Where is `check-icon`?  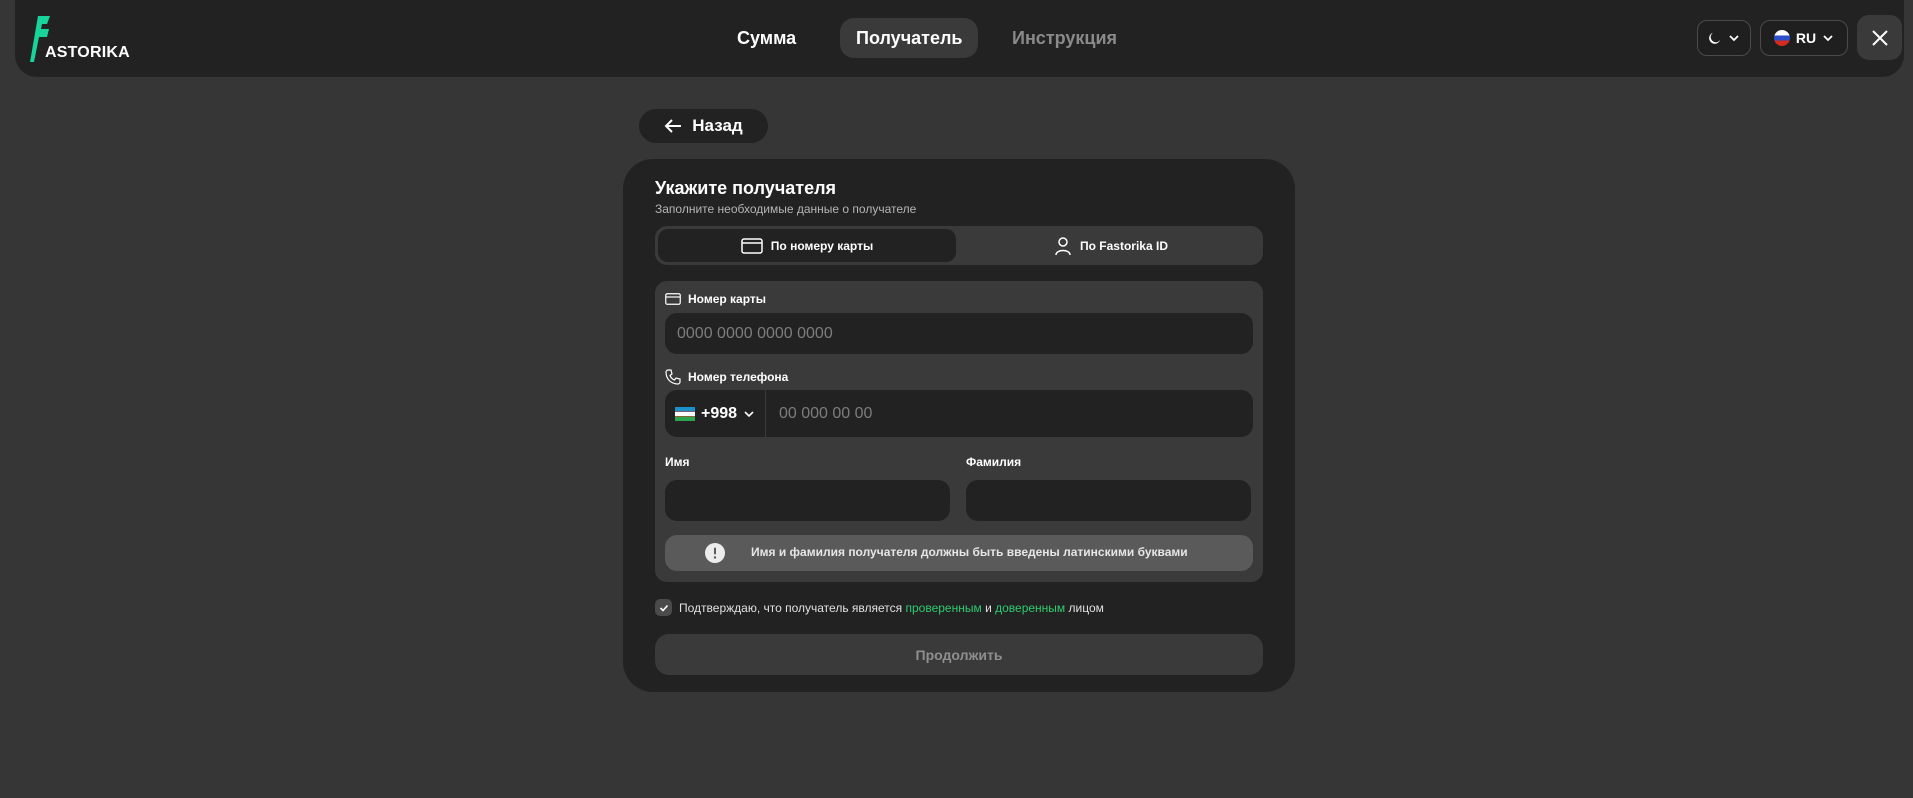
check-icon is located at coordinates (663, 608).